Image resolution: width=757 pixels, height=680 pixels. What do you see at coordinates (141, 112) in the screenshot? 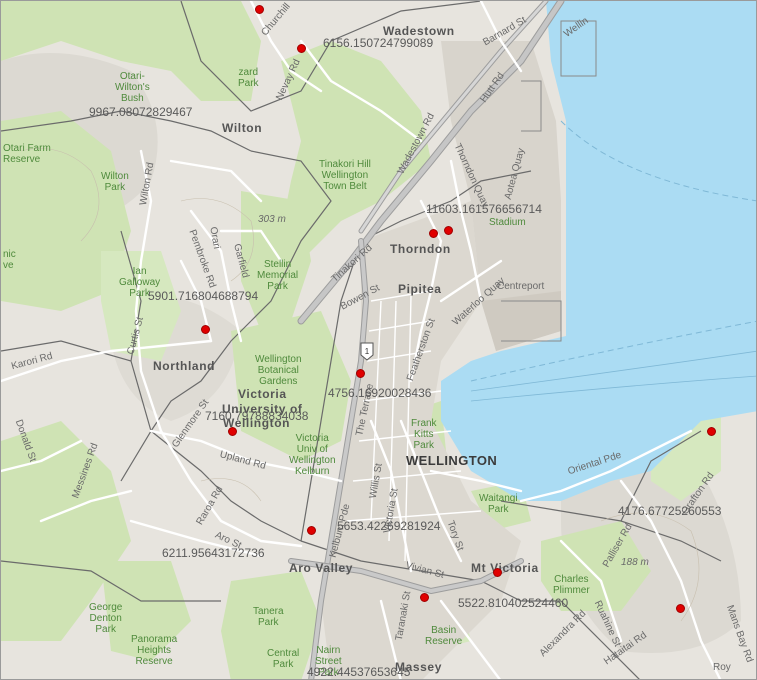
I see `value-label: 9967.08072829467` at bounding box center [141, 112].